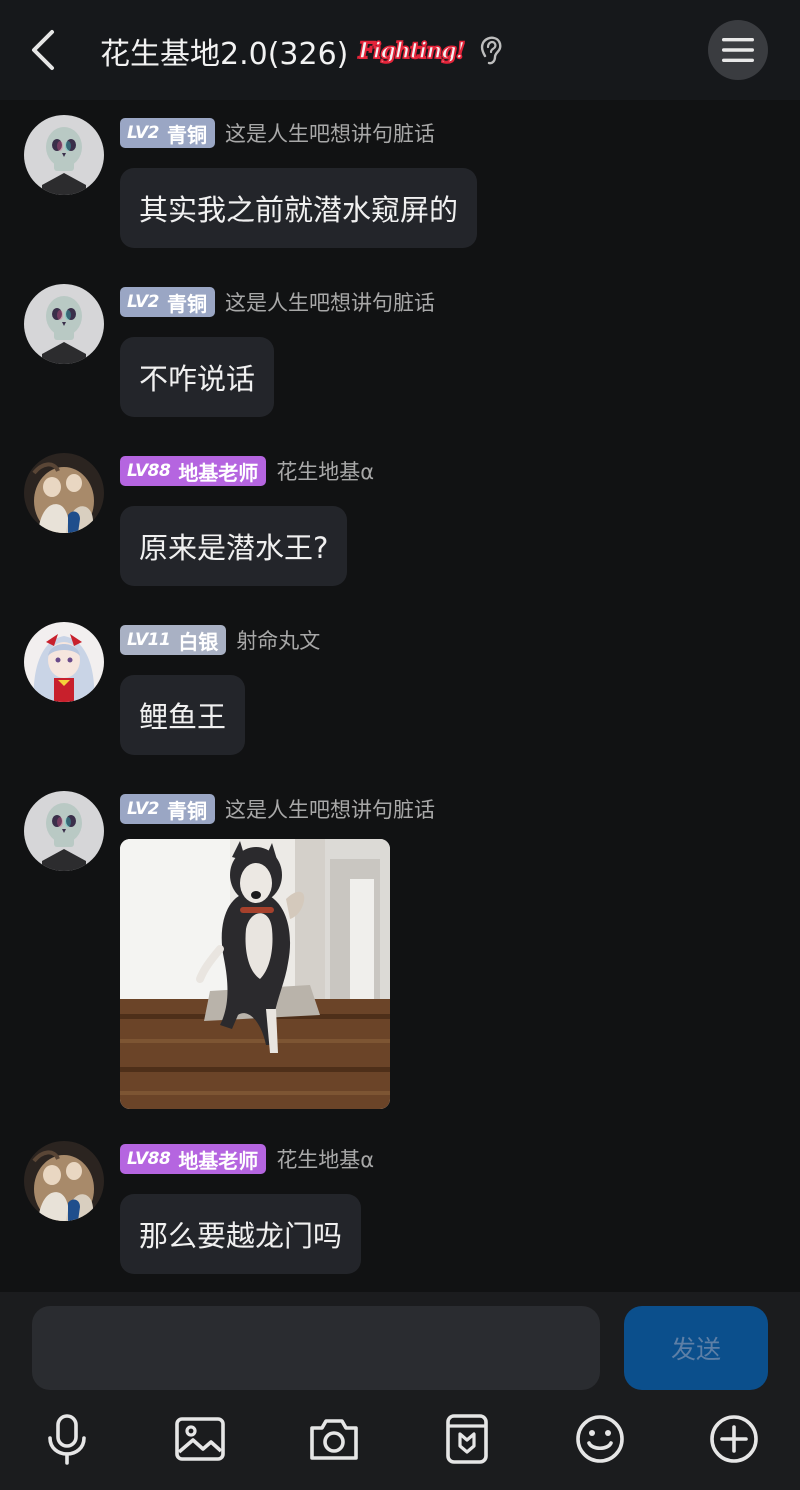 This screenshot has height=1490, width=800. Describe the element at coordinates (491, 51) in the screenshot. I see `ear-icon` at that location.